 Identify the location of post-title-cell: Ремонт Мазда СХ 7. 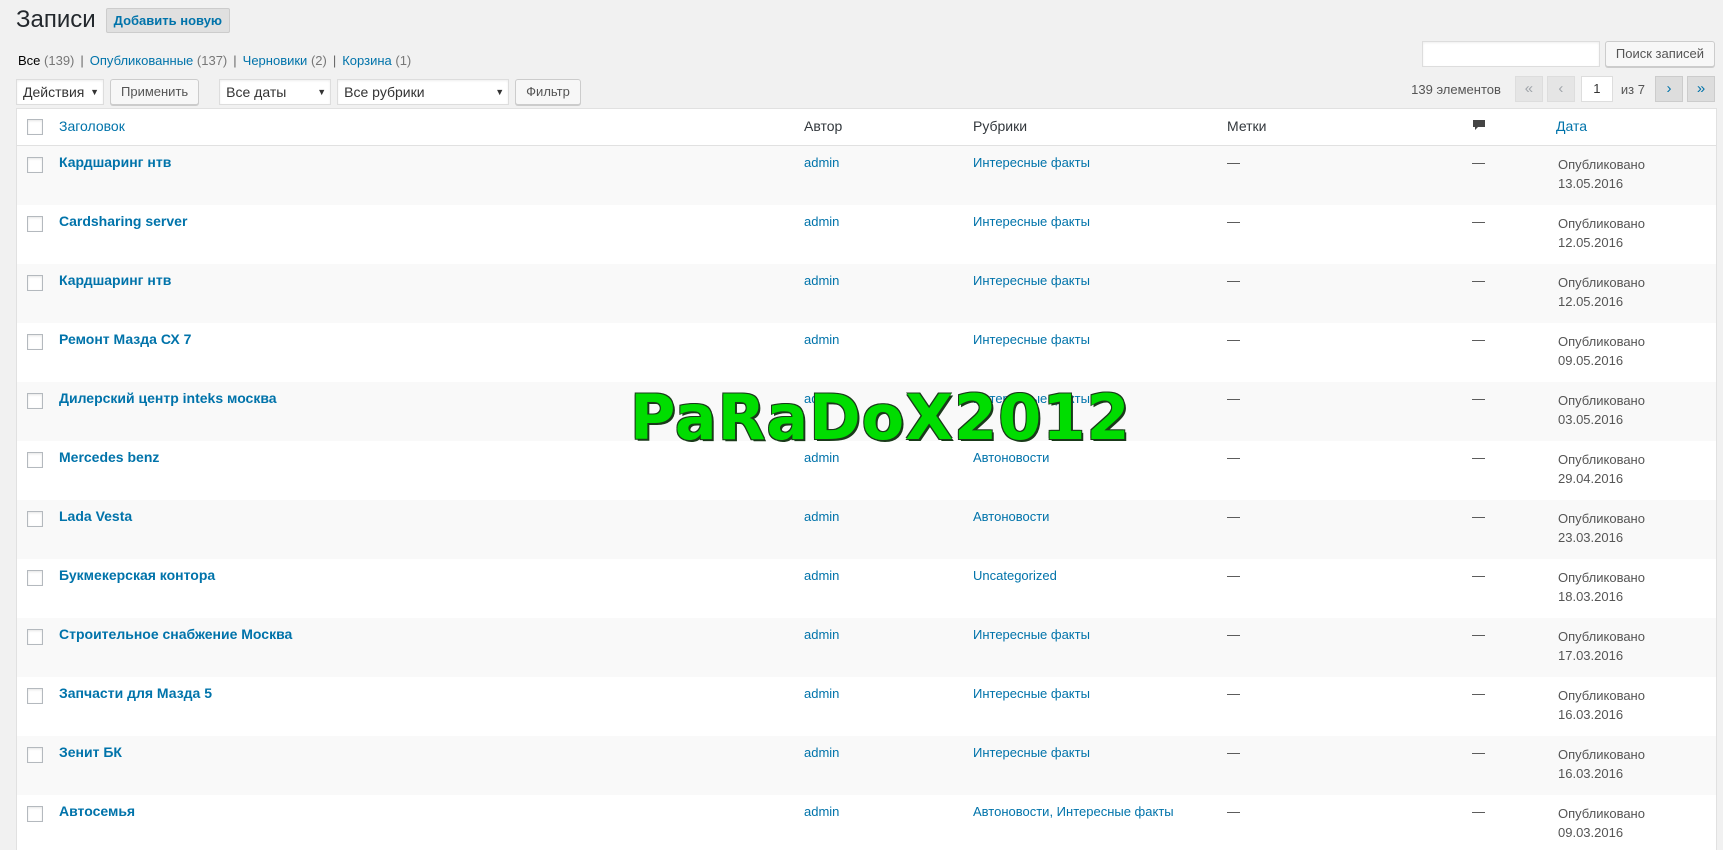
(125, 339).